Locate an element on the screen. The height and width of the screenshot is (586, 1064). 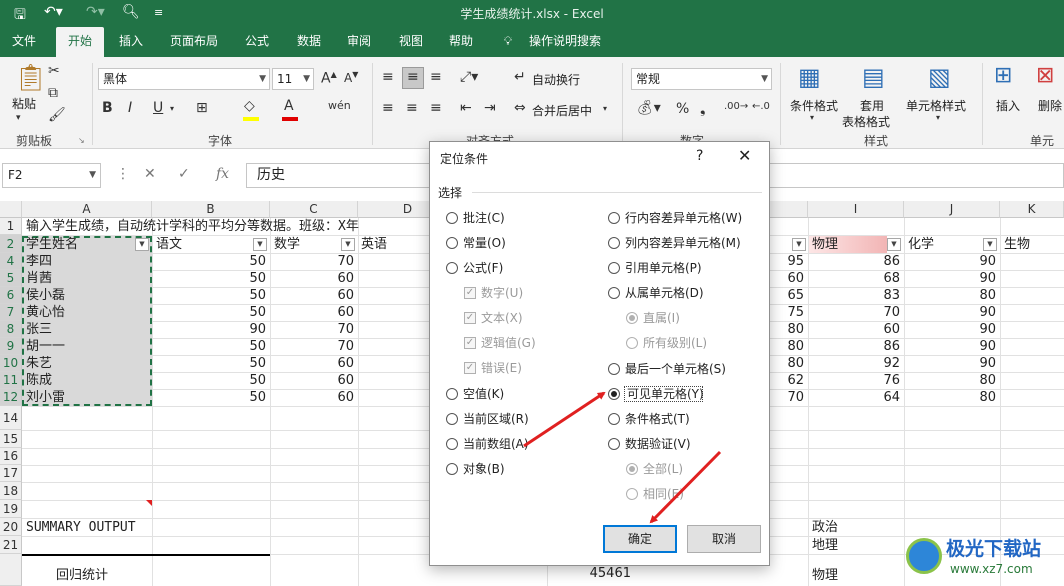
watermark: 极光下载站 www.xz7.com is located at coordinates (984, 560).